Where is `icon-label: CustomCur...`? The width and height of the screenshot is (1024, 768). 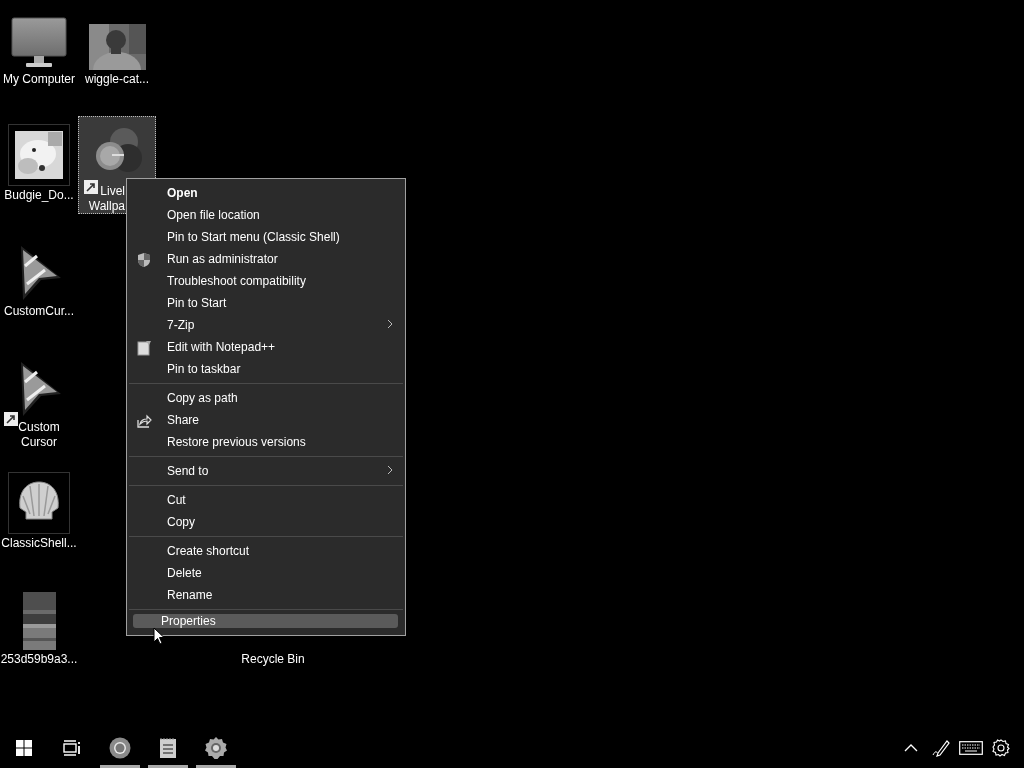 icon-label: CustomCur... is located at coordinates (39, 311).